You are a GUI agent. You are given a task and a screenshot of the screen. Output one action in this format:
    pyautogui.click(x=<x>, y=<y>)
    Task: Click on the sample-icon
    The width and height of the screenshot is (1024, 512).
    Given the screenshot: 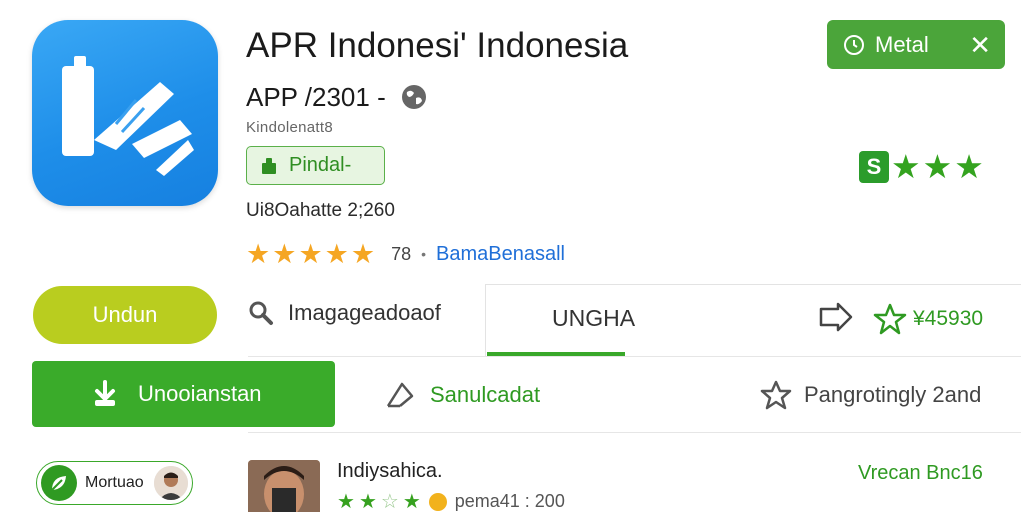 What is the action you would take?
    pyautogui.click(x=400, y=395)
    